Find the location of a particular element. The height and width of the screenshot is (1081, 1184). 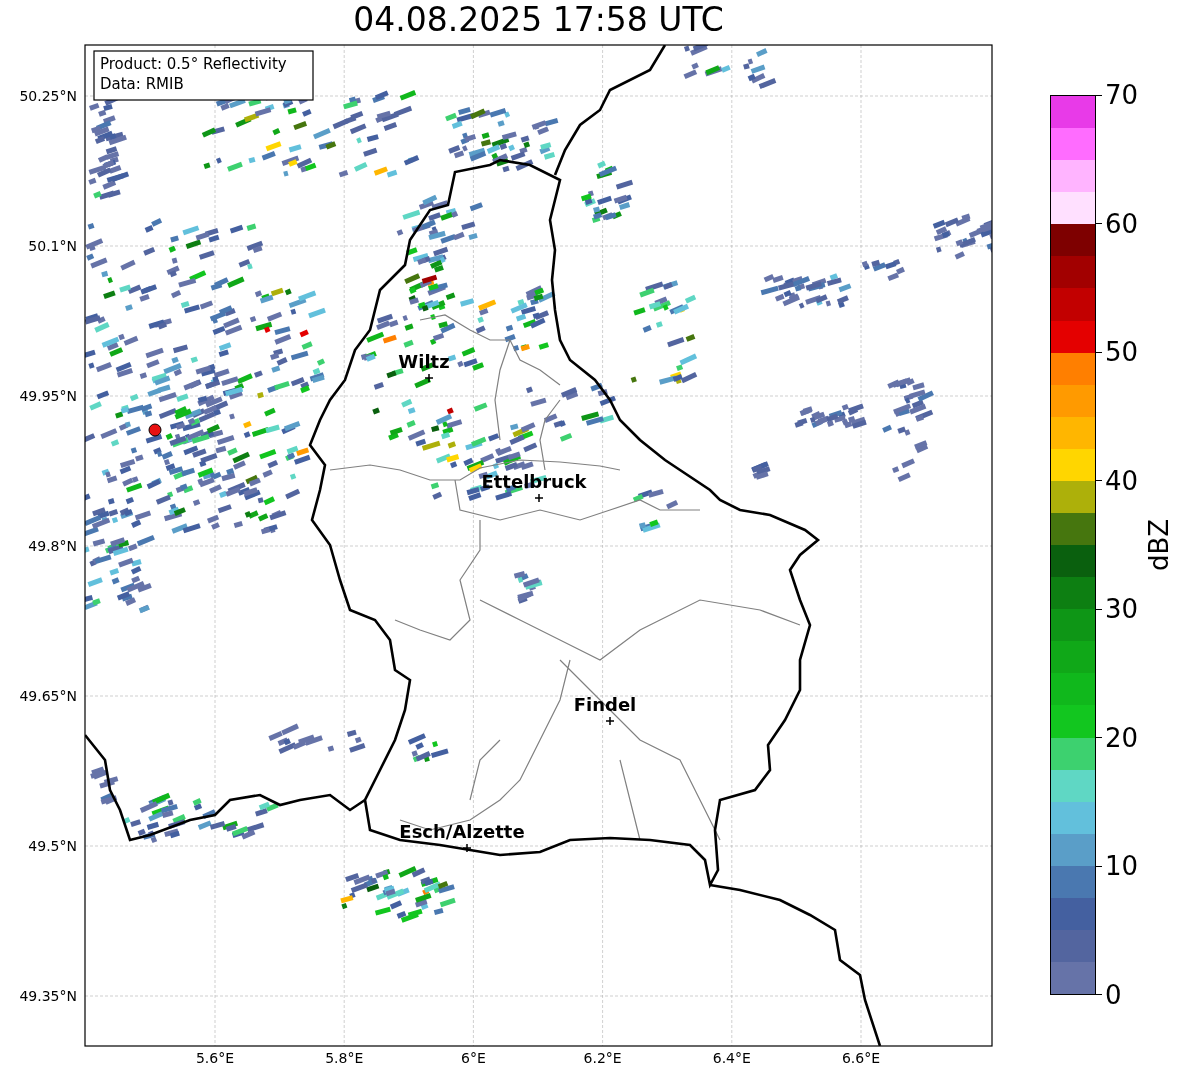

colorbar-tick-label: 50 is located at coordinates (1122, 352).